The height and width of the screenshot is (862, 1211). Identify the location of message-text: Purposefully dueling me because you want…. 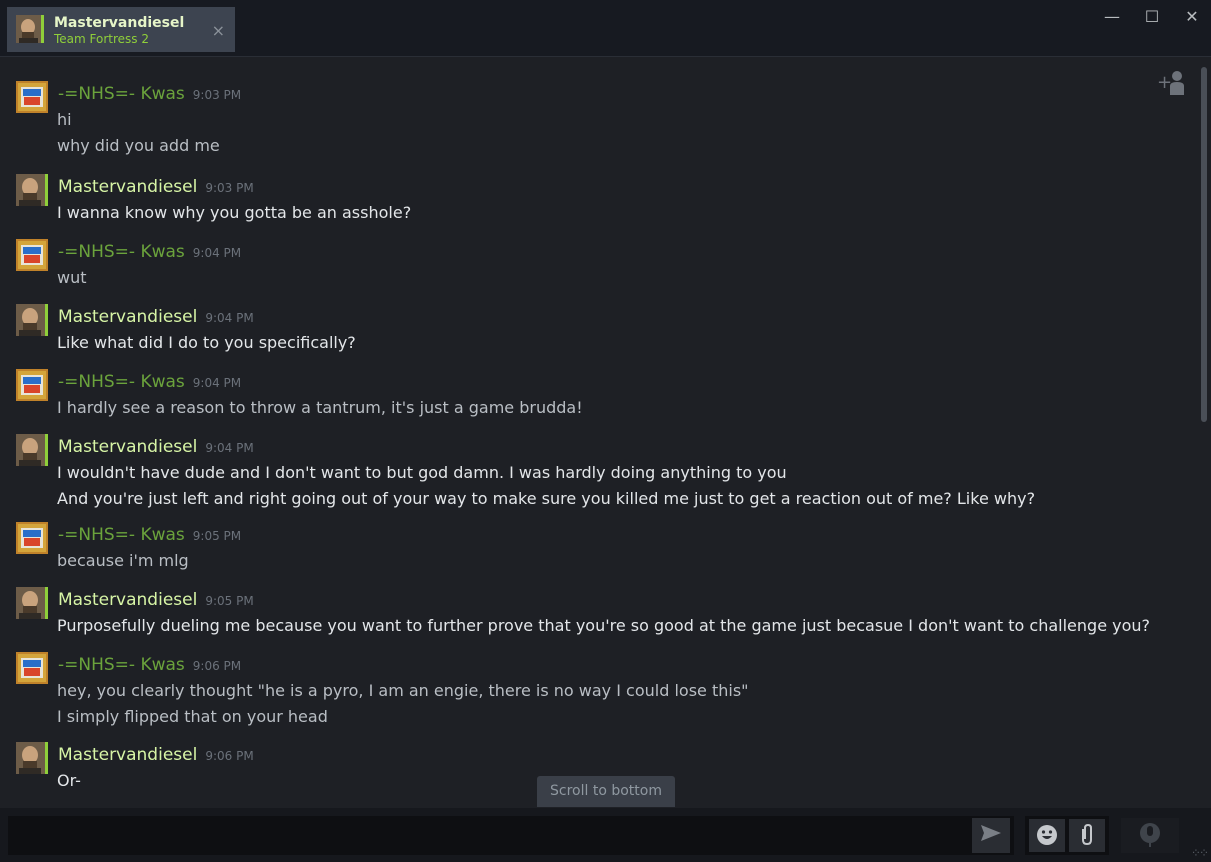
(604, 625).